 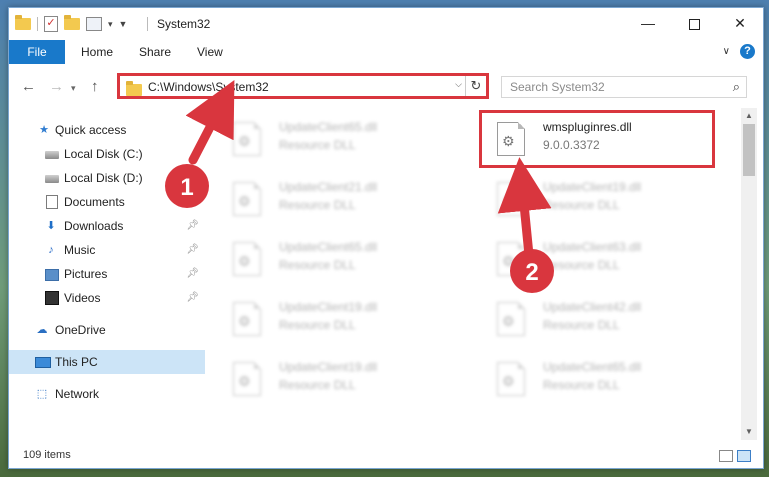 What do you see at coordinates (107, 154) in the screenshot?
I see `sidebar-item-local-disk-c: Local Disk (C:)` at bounding box center [107, 154].